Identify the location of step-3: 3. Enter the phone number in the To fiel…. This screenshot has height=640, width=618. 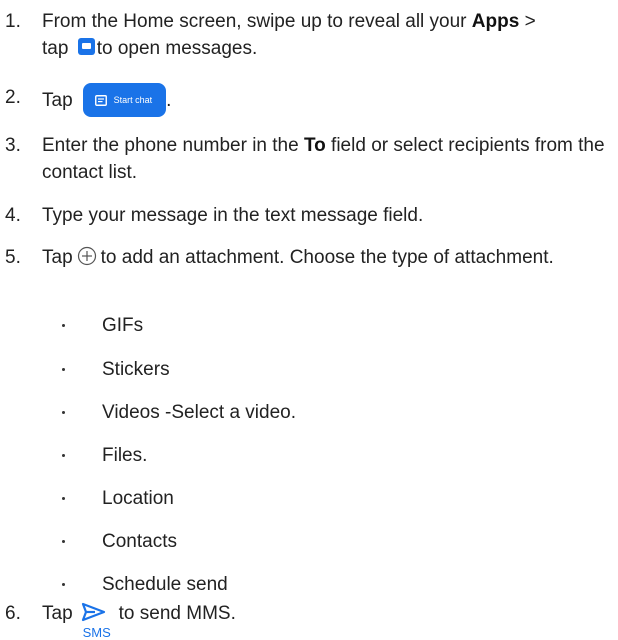
(306, 160).